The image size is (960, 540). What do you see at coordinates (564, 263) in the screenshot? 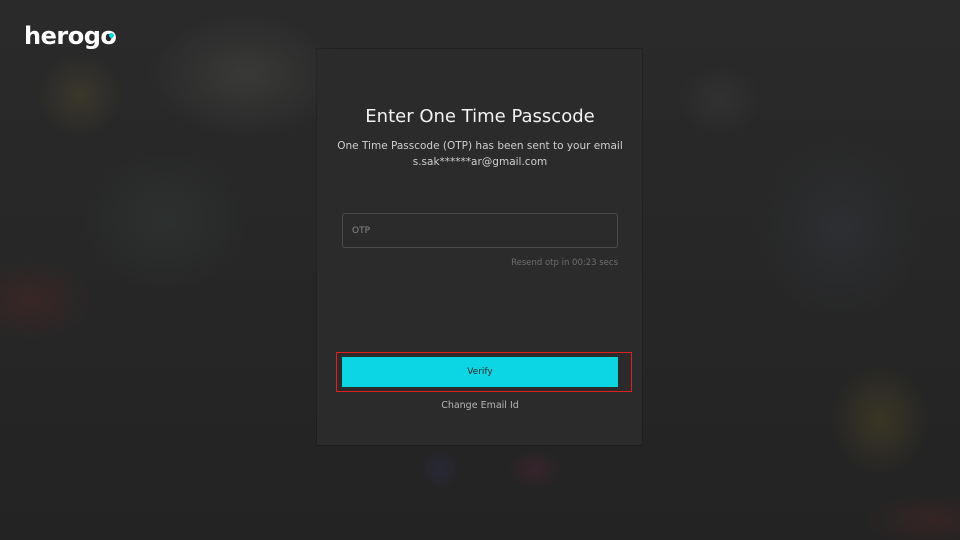
I see `resend-otp-timer: Resend otp in 00:23 secs` at bounding box center [564, 263].